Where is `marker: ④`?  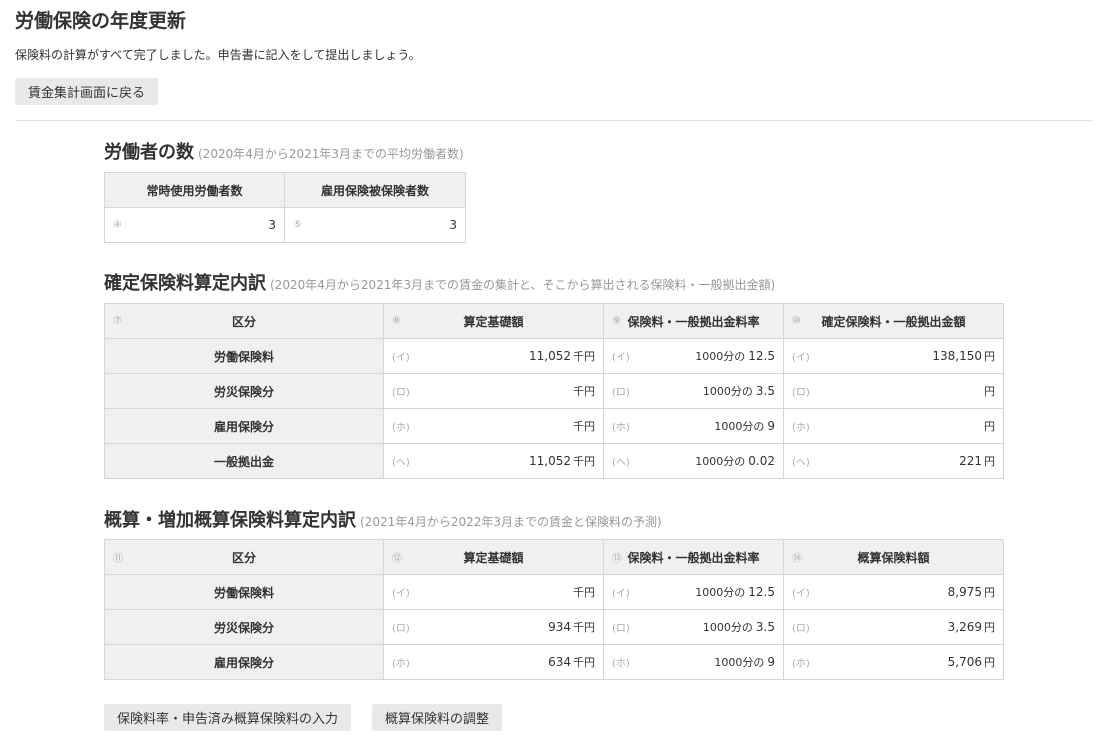 marker: ④ is located at coordinates (117, 225).